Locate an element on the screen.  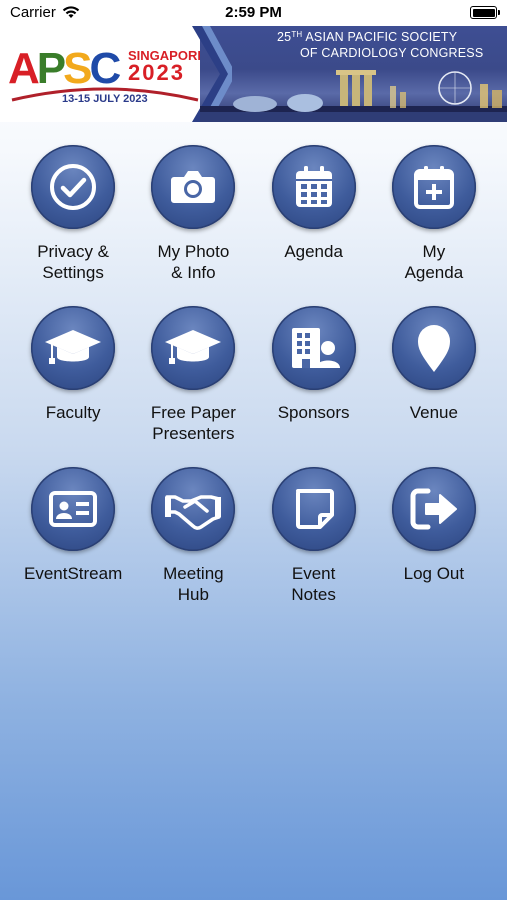
menu-item-sponsors: Sponsors is located at coordinates (314, 386).